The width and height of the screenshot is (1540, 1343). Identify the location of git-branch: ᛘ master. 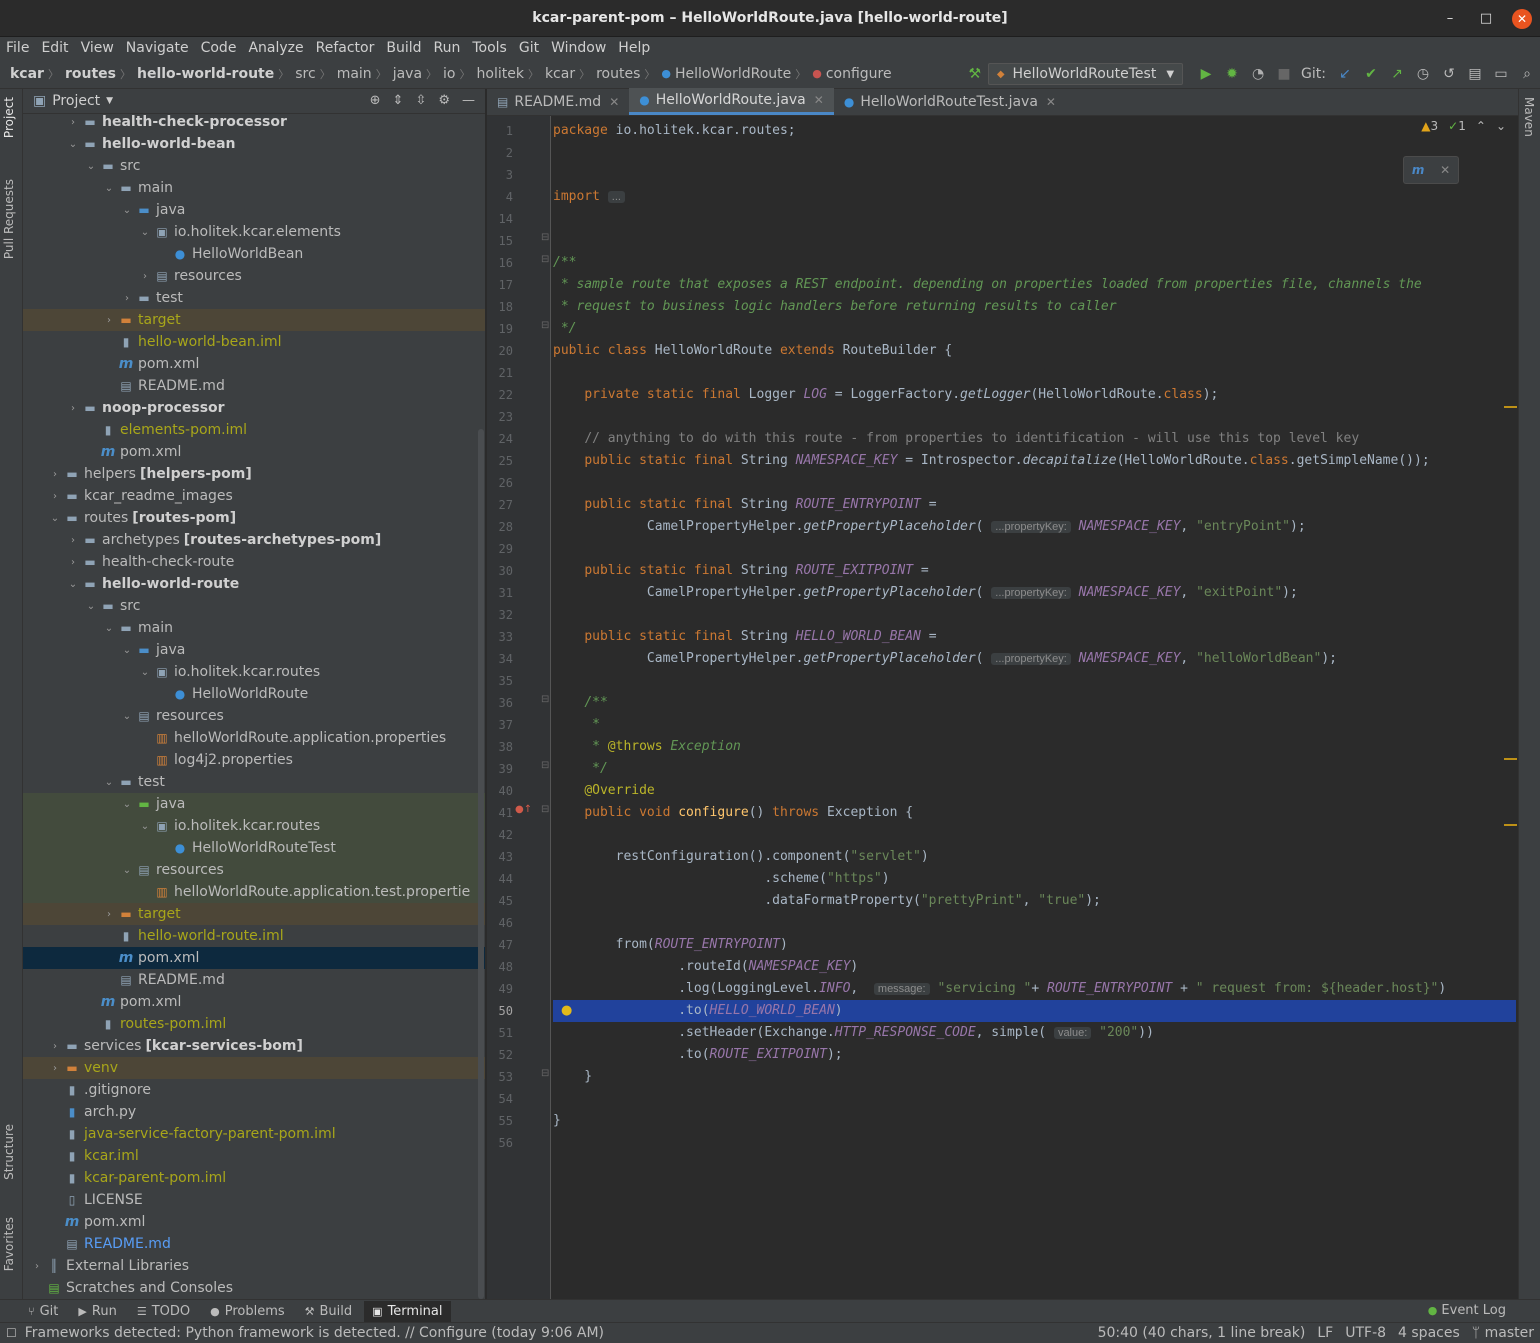
(1503, 1333).